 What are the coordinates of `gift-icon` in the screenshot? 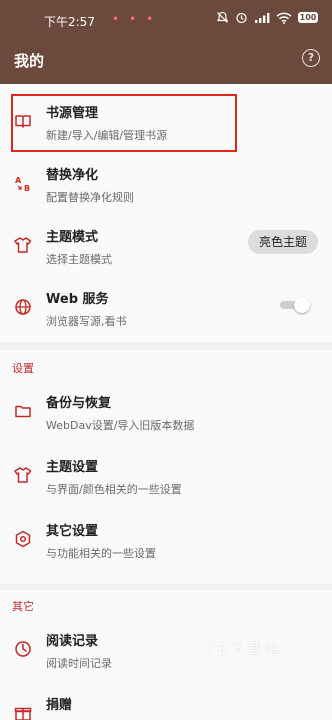 It's located at (23, 712).